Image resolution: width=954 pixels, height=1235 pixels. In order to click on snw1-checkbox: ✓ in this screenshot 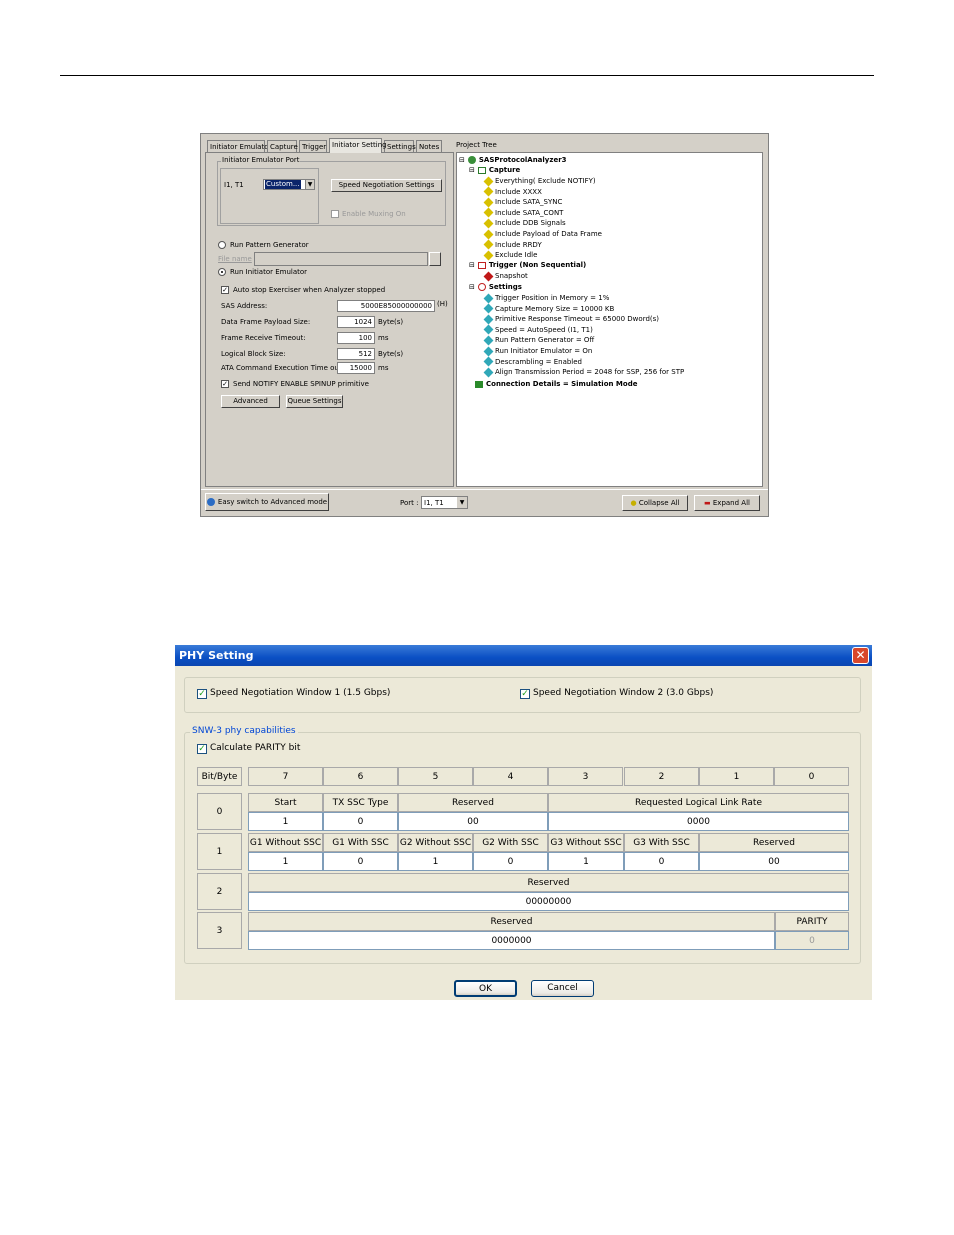, I will do `click(202, 694)`.